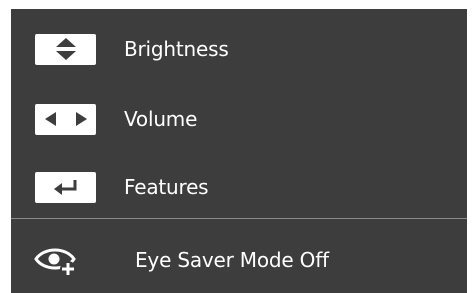 This screenshot has height=293, width=475. Describe the element at coordinates (55, 262) in the screenshot. I see `eye-plus-icon` at that location.